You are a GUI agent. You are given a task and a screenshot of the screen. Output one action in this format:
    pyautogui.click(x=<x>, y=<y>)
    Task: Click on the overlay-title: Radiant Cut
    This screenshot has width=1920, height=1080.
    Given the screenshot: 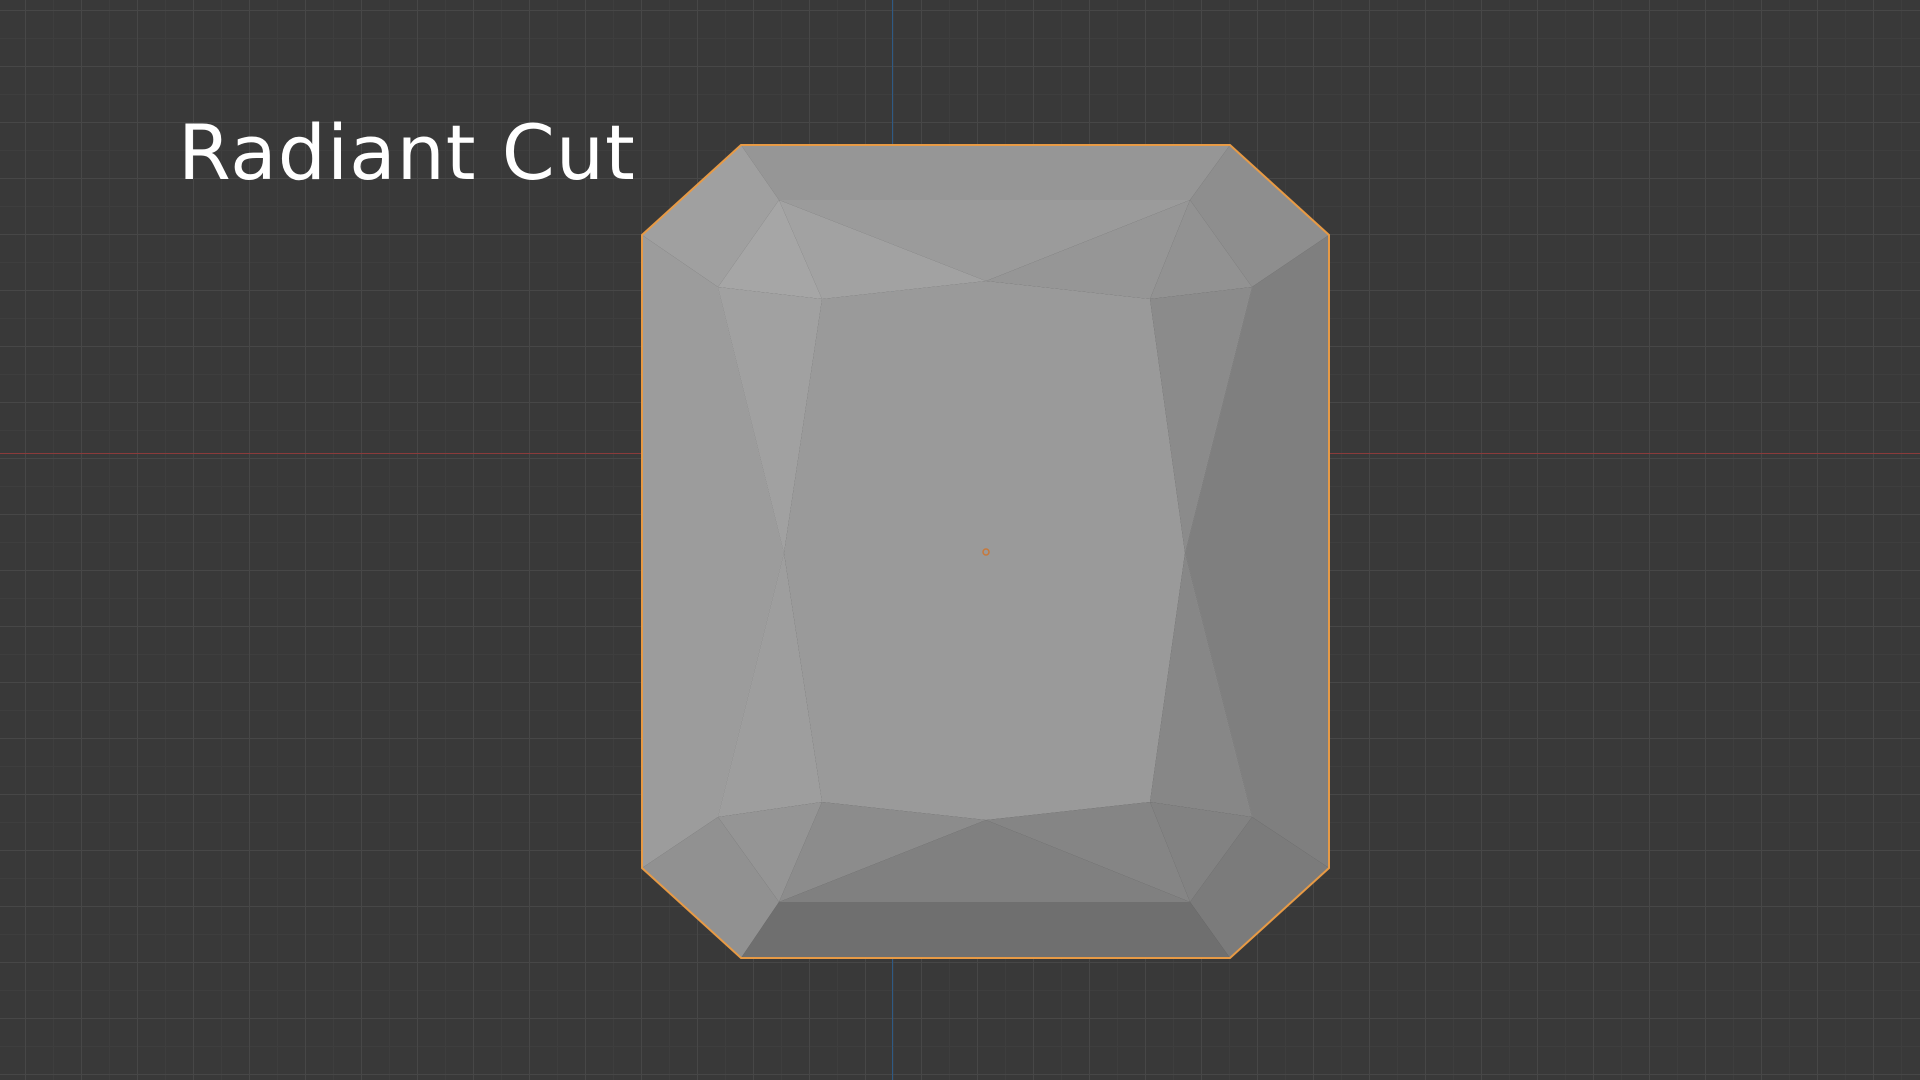 What is the action you would take?
    pyautogui.click(x=407, y=152)
    